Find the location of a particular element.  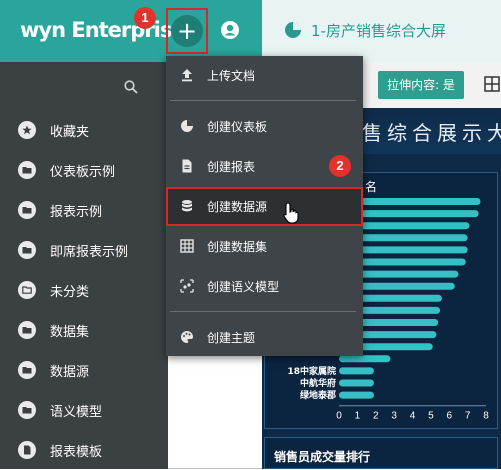

step-badge-2: 2 is located at coordinates (340, 166).